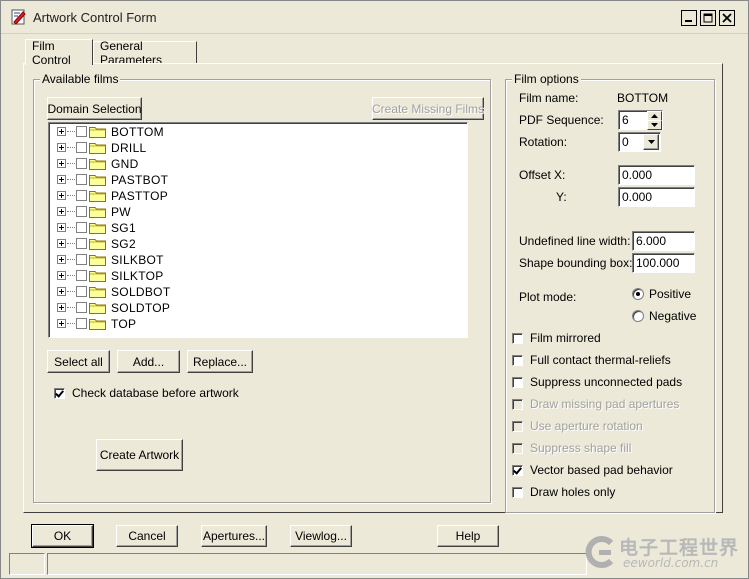 Image resolution: width=749 pixels, height=579 pixels. I want to click on tree-item-sg2: SG2, so click(157, 244).